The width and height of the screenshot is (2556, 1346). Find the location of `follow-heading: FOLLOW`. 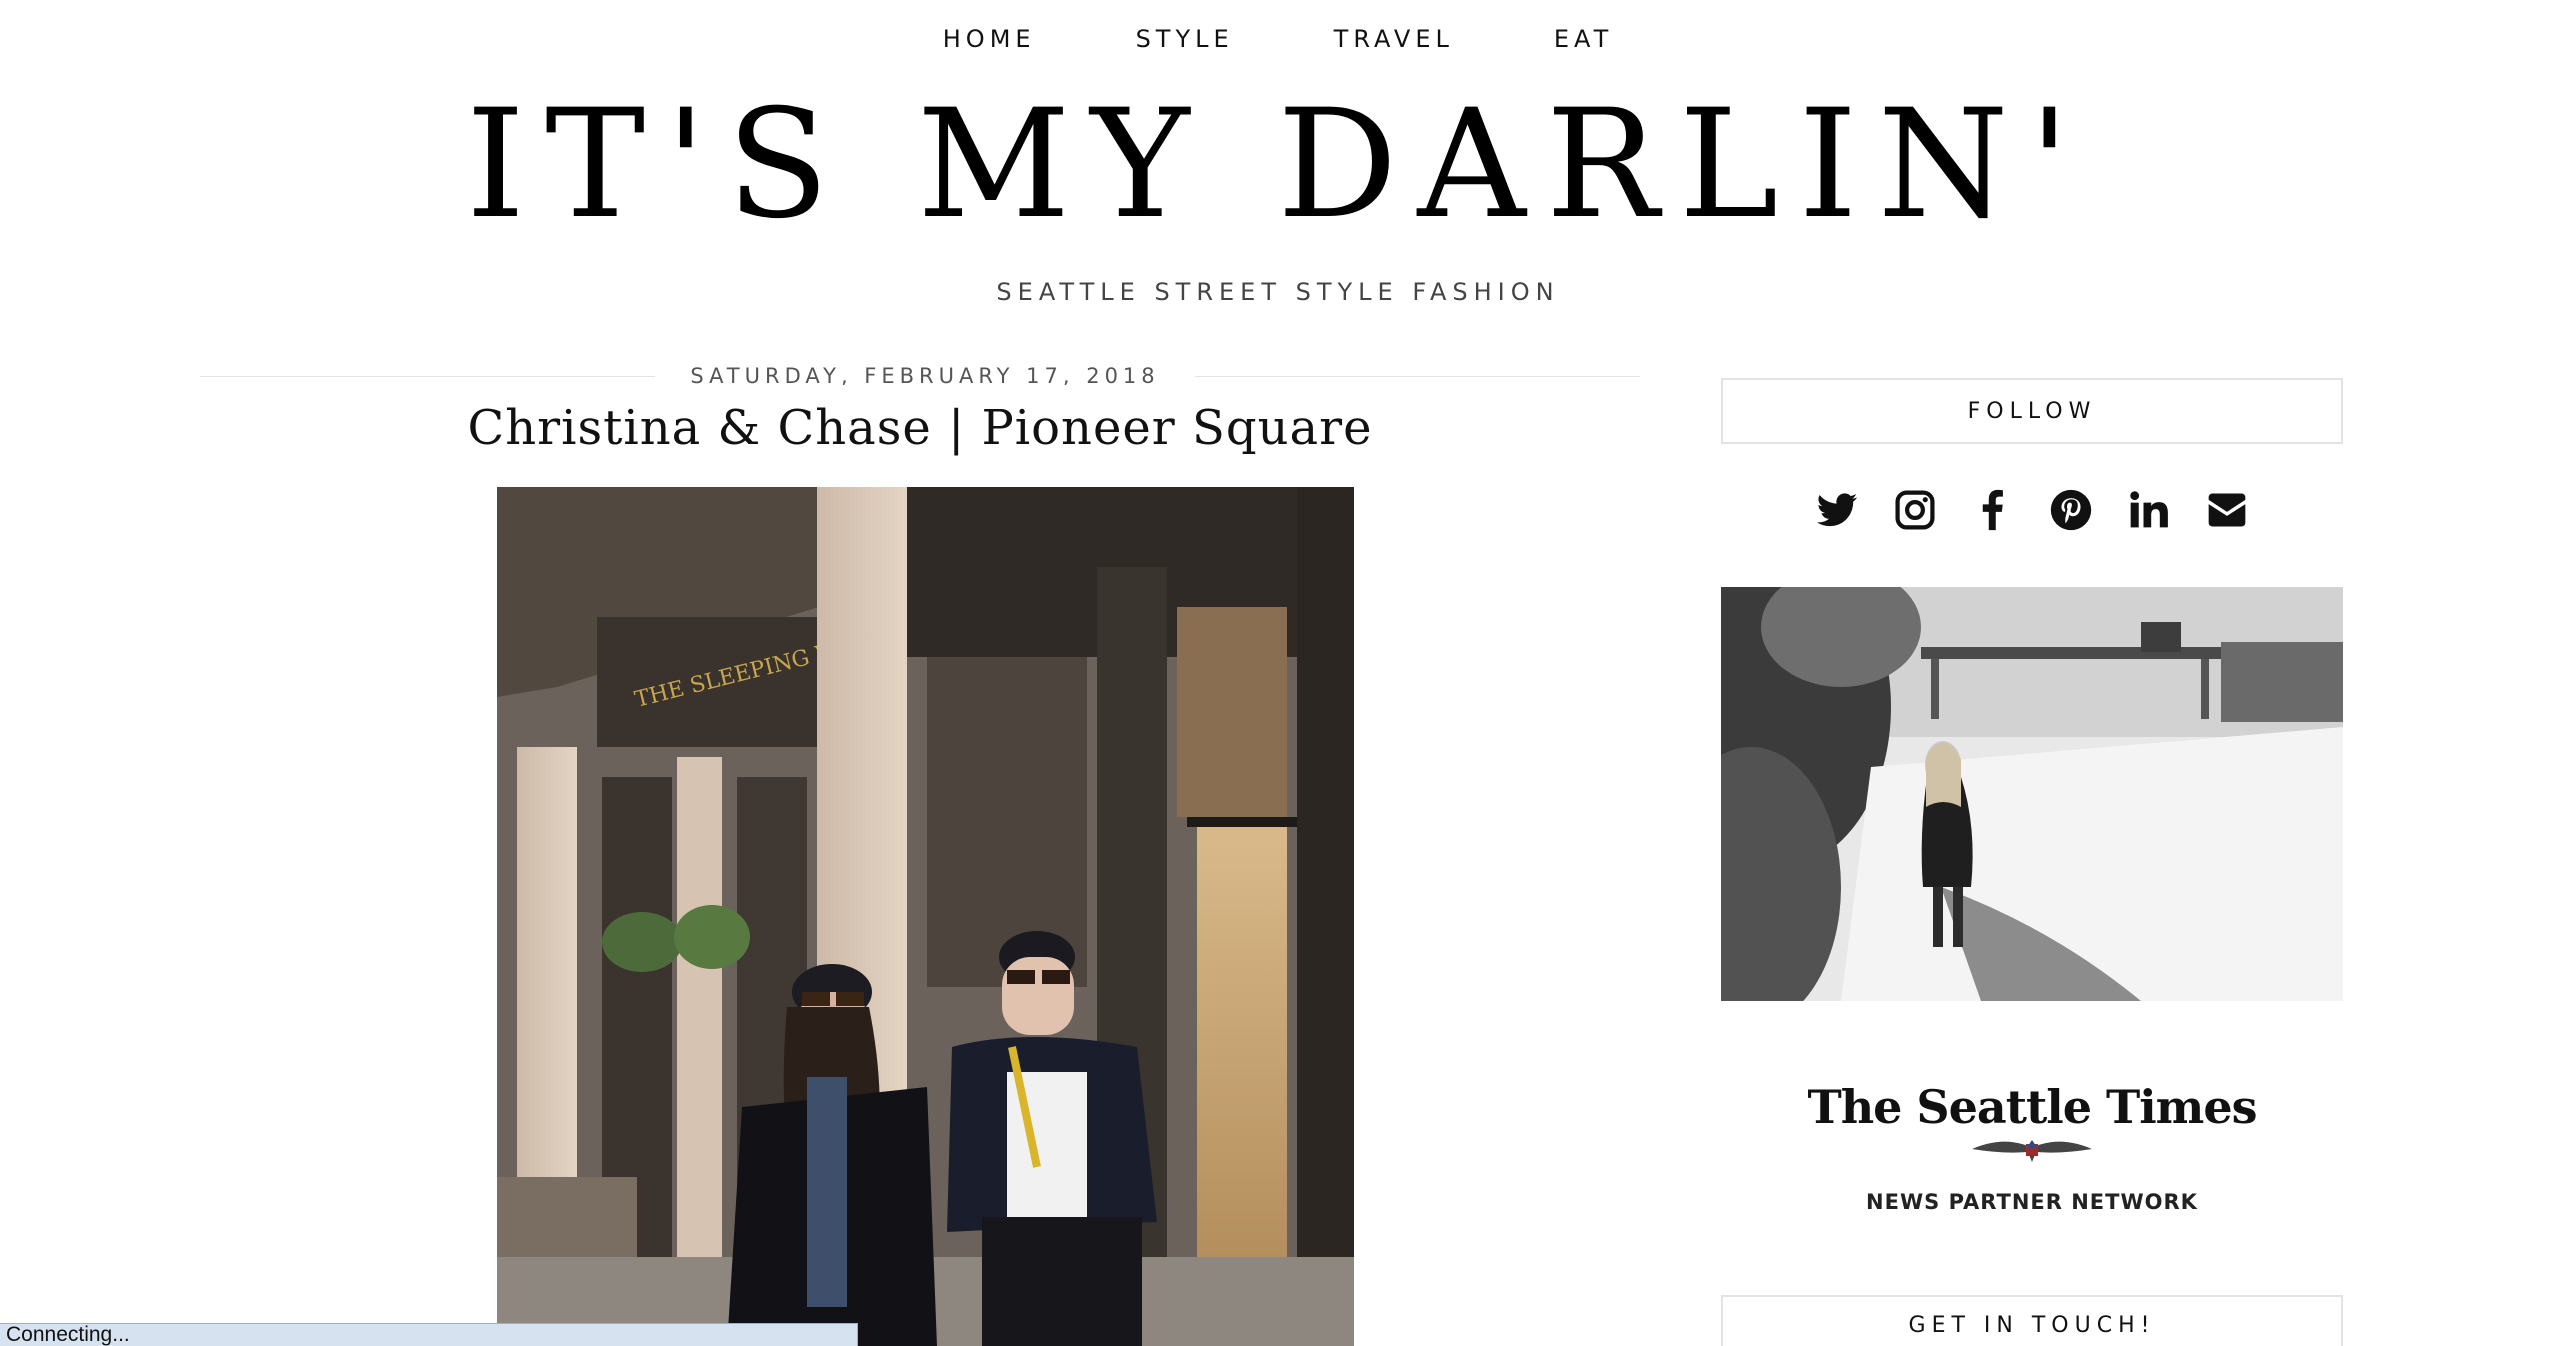

follow-heading: FOLLOW is located at coordinates (2032, 411).